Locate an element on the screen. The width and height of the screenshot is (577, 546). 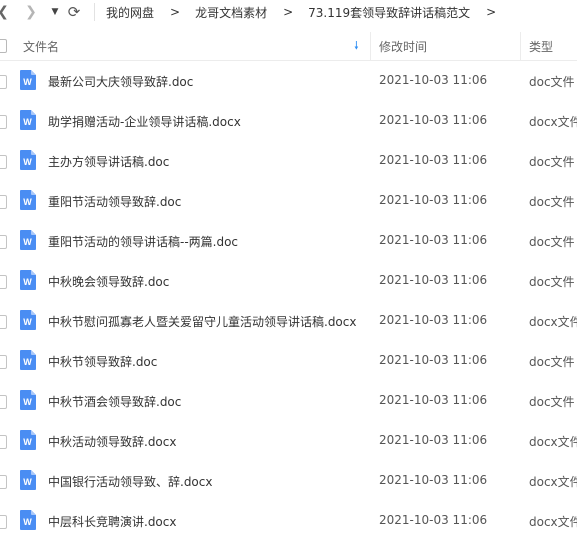
file-row: W 中秋活动领导致辞.docx 2021-10-03 11:06 docx文件 is located at coordinates (288, 441).